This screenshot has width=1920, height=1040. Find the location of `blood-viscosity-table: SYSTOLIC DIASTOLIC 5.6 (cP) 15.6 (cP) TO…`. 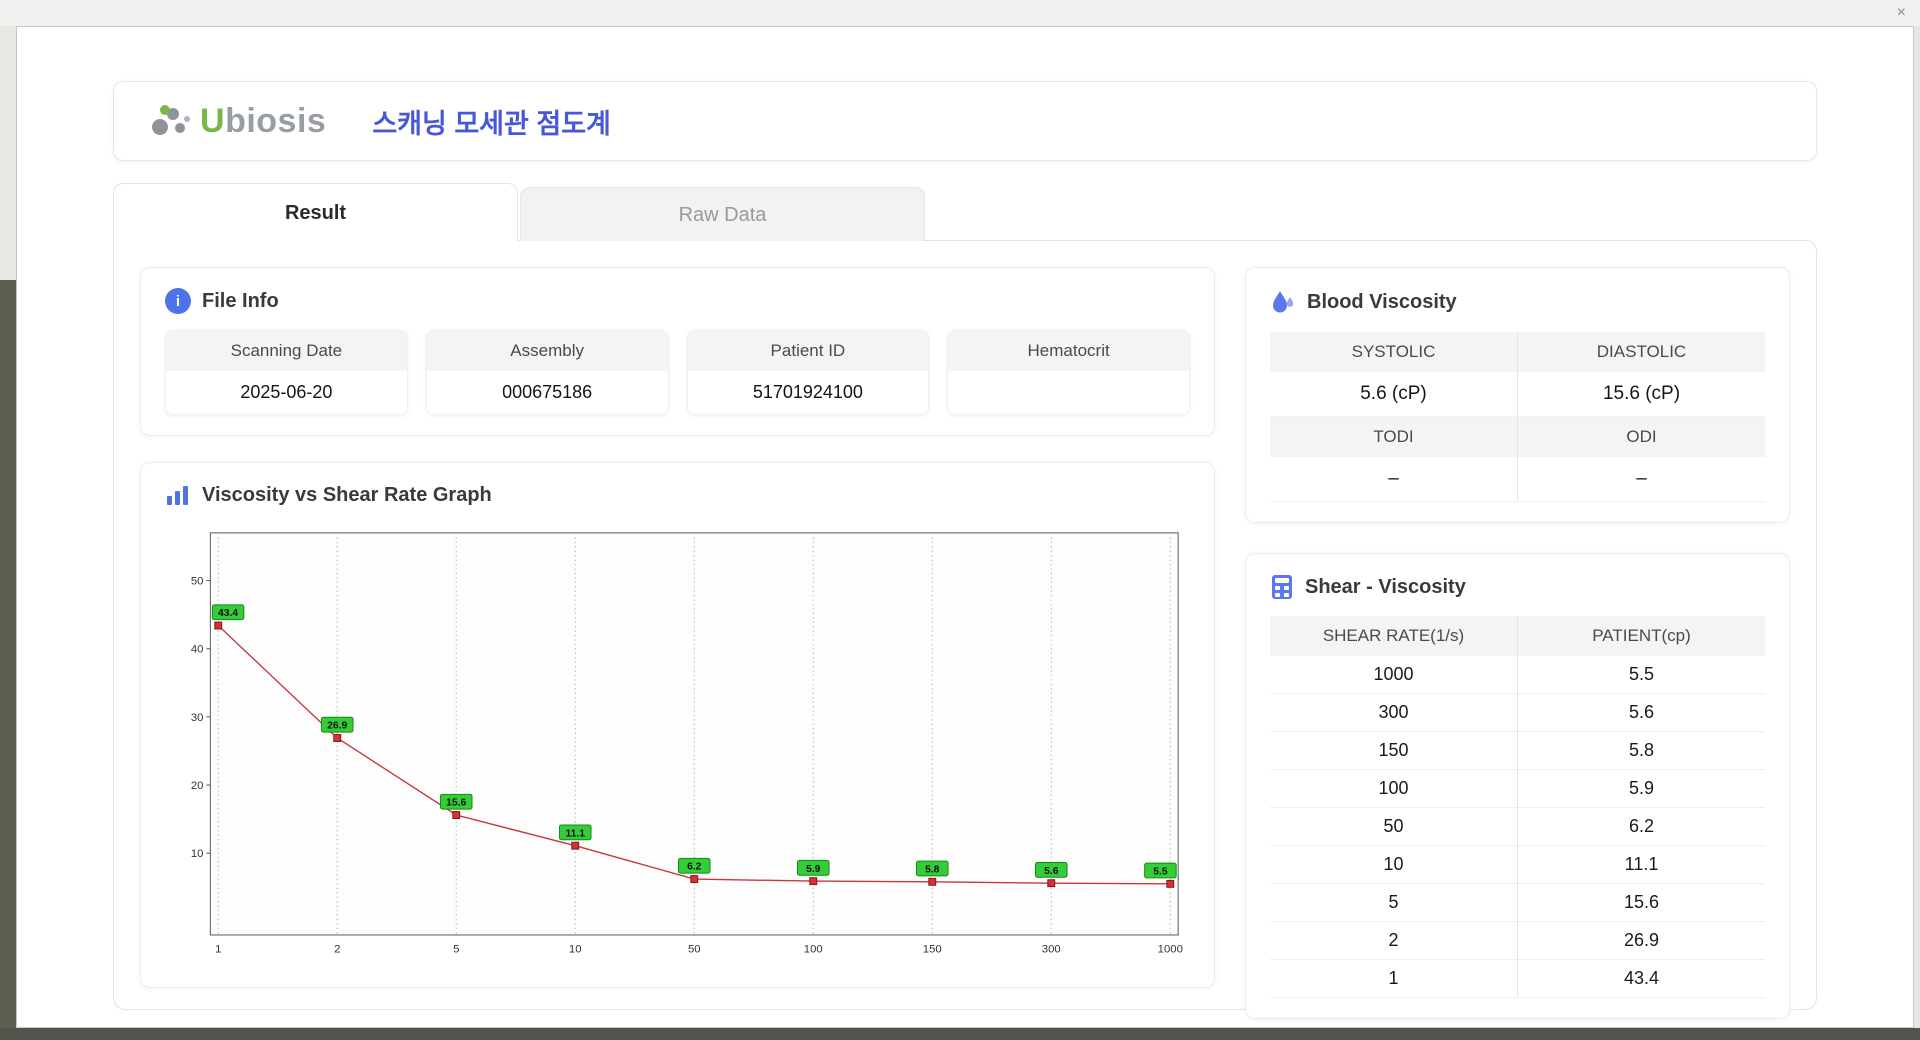

blood-viscosity-table: SYSTOLIC DIASTOLIC 5.6 (cP) 15.6 (cP) TO… is located at coordinates (1517, 417).